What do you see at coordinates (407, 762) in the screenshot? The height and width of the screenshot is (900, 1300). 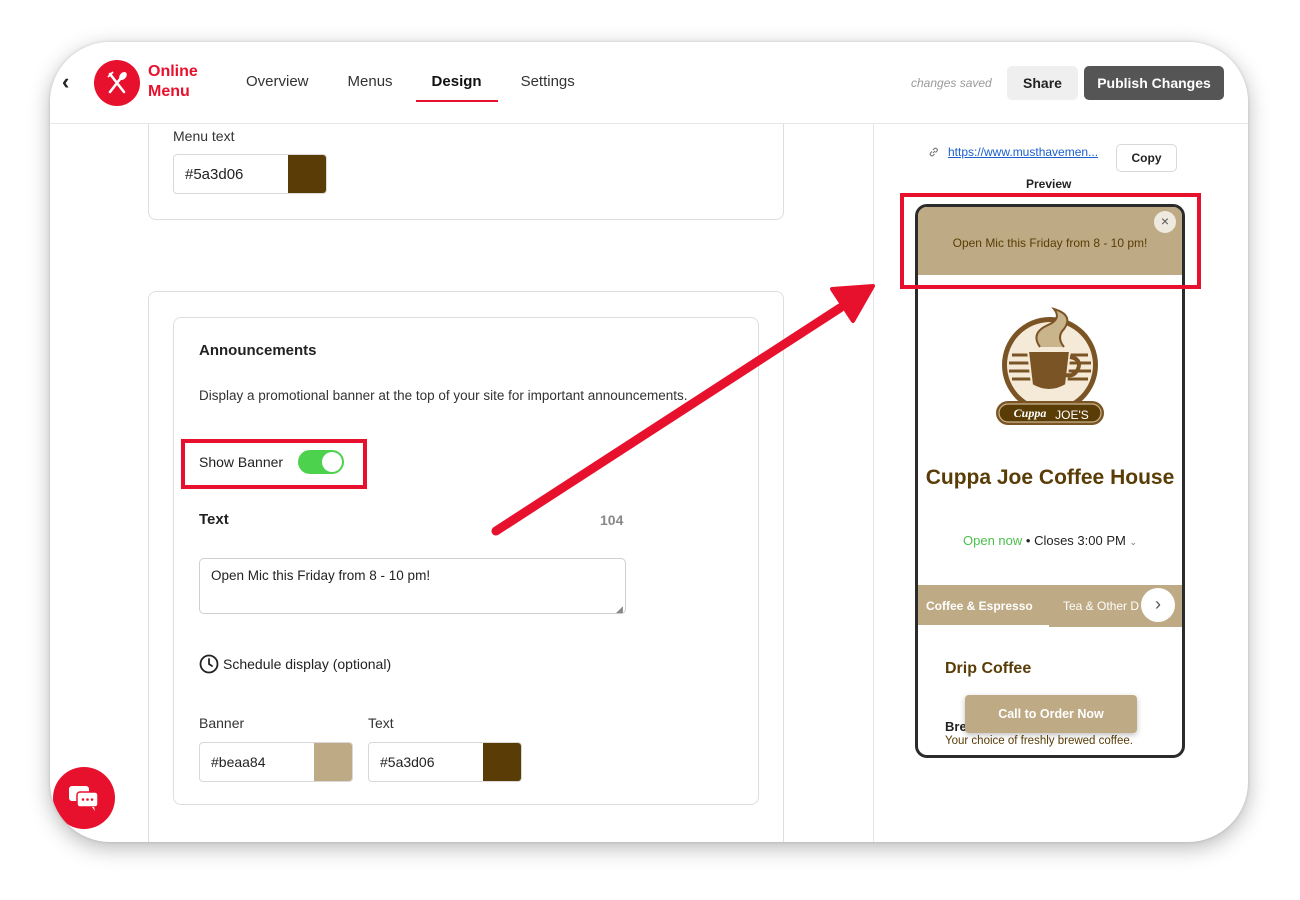 I see `text-color-value: #5a3d06` at bounding box center [407, 762].